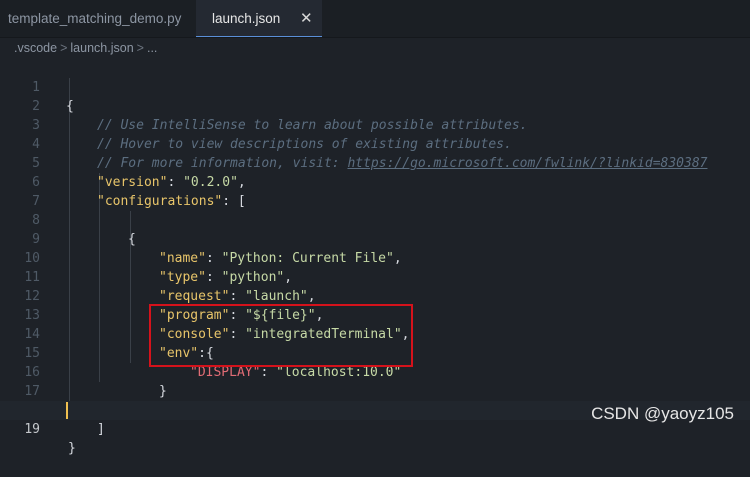 The height and width of the screenshot is (477, 750). I want to click on breadcrumb-folder: .vscode, so click(35, 48).